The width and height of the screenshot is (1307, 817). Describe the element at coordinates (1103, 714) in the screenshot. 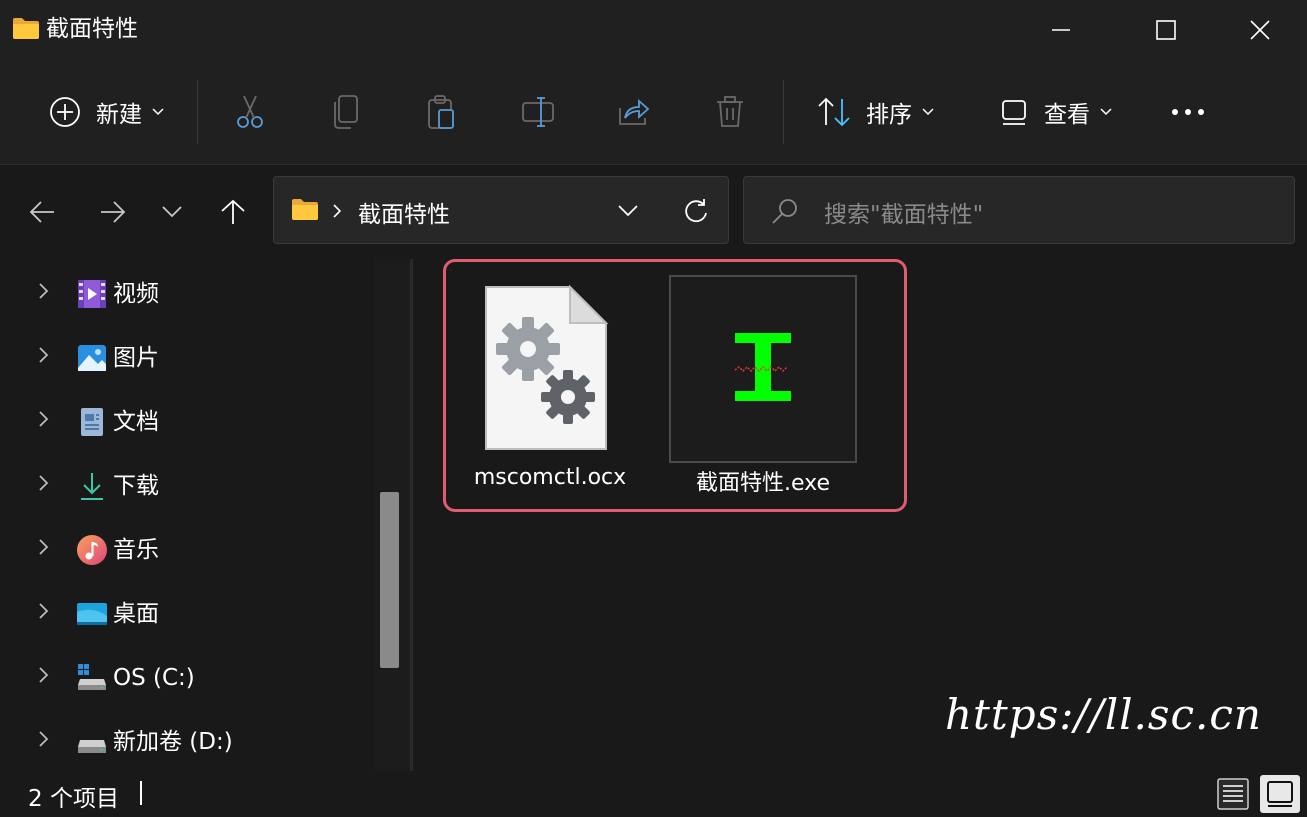

I see `watermark-text: https://ll.sc.cn` at that location.